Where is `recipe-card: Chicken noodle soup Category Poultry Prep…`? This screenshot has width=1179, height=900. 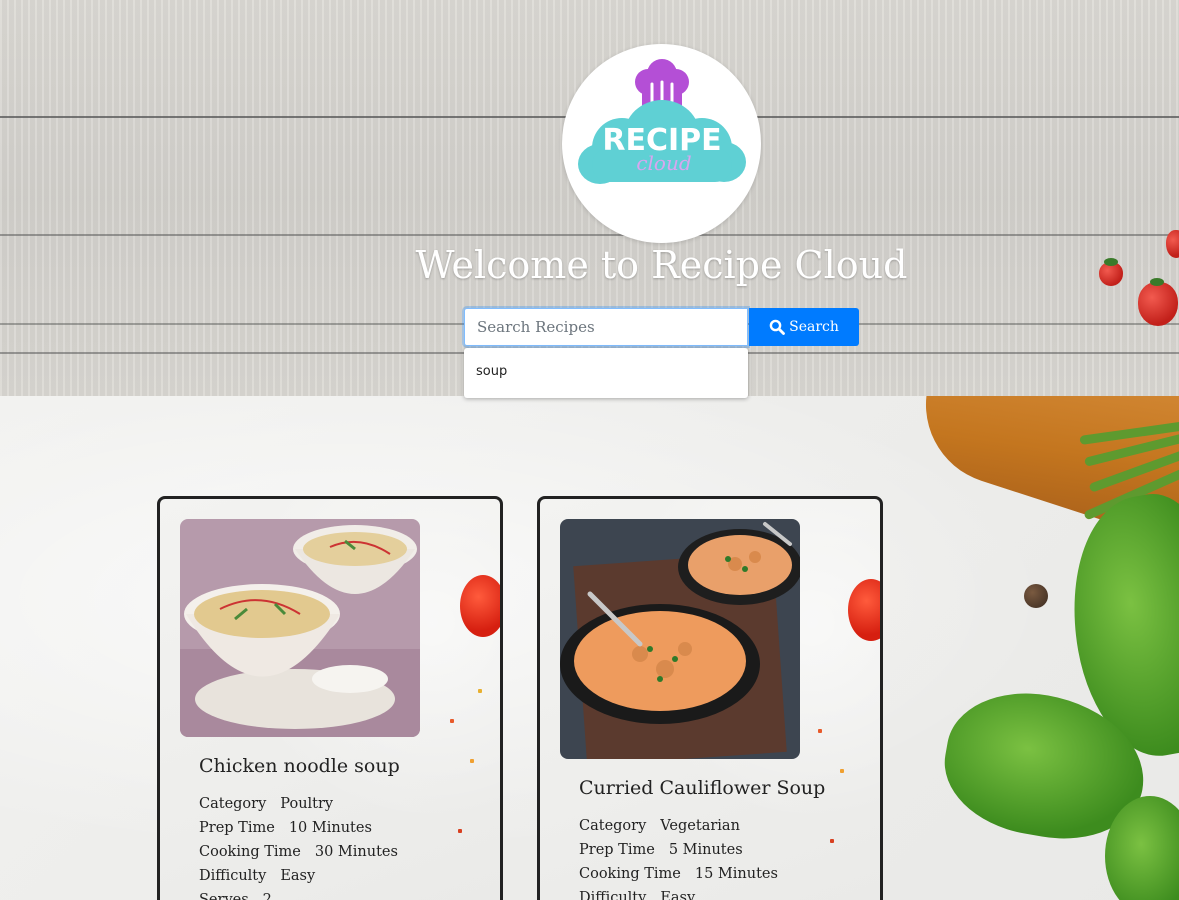 recipe-card: Chicken noodle soup Category Poultry Prep… is located at coordinates (330, 698).